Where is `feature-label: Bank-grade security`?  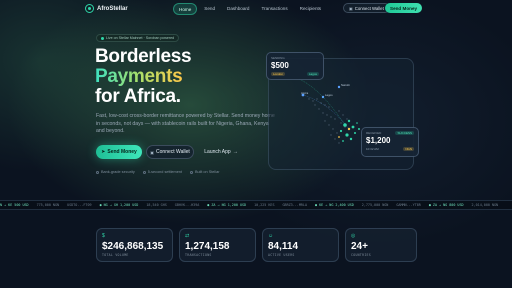 feature-label: Bank-grade security is located at coordinates (118, 172).